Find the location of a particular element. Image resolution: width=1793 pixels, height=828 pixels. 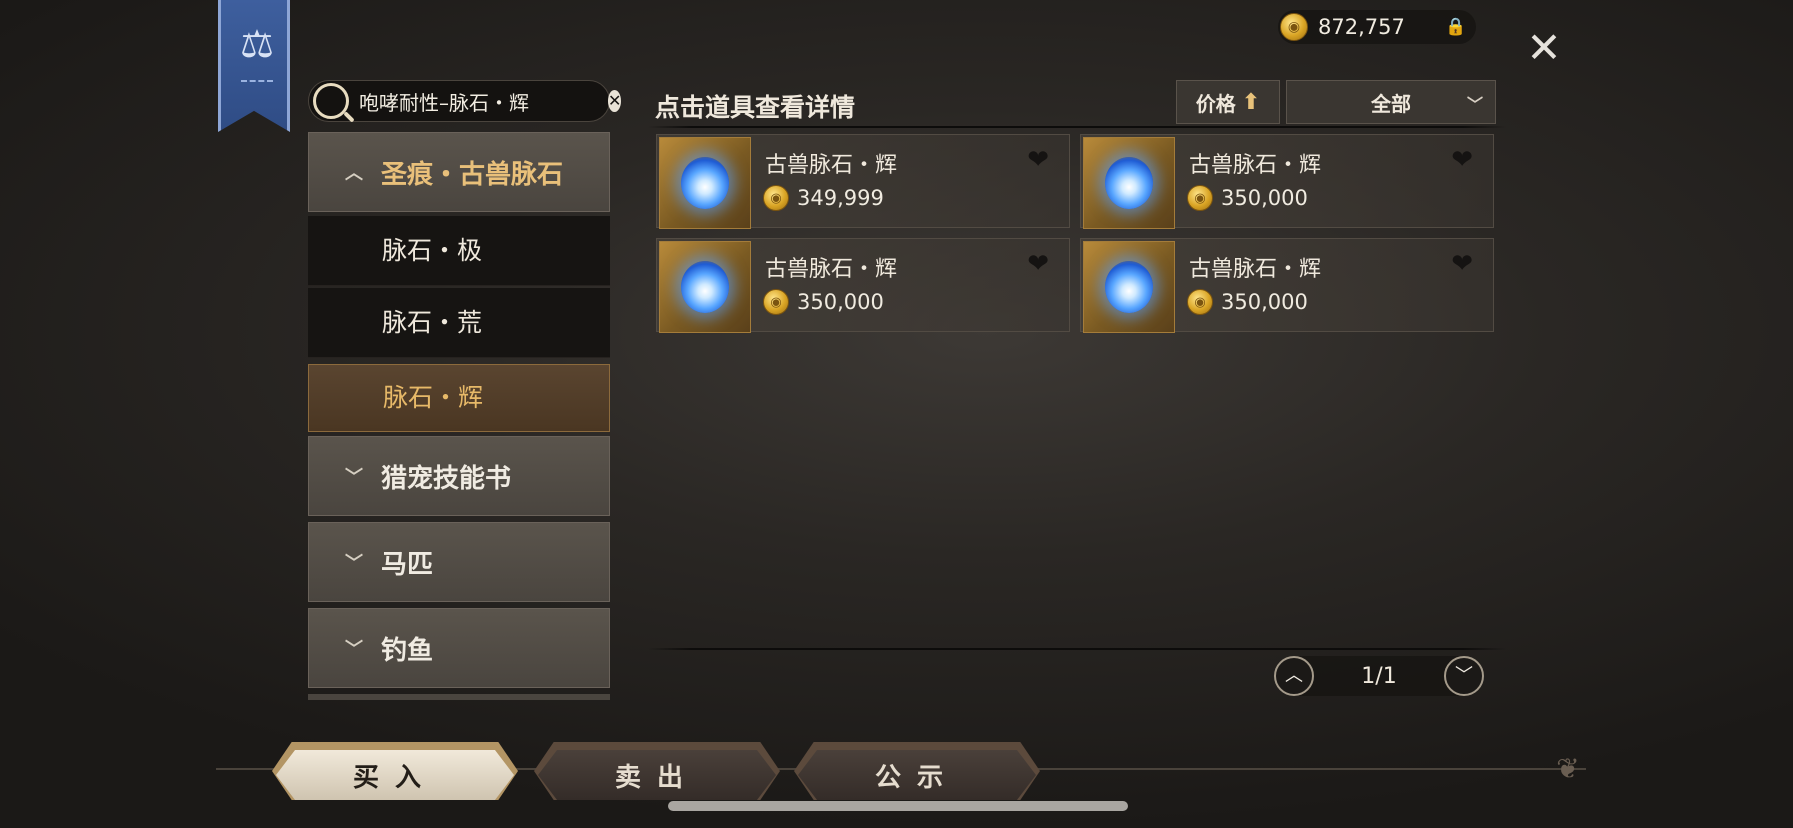

item-price: ◉ 349,999 is located at coordinates (823, 198).